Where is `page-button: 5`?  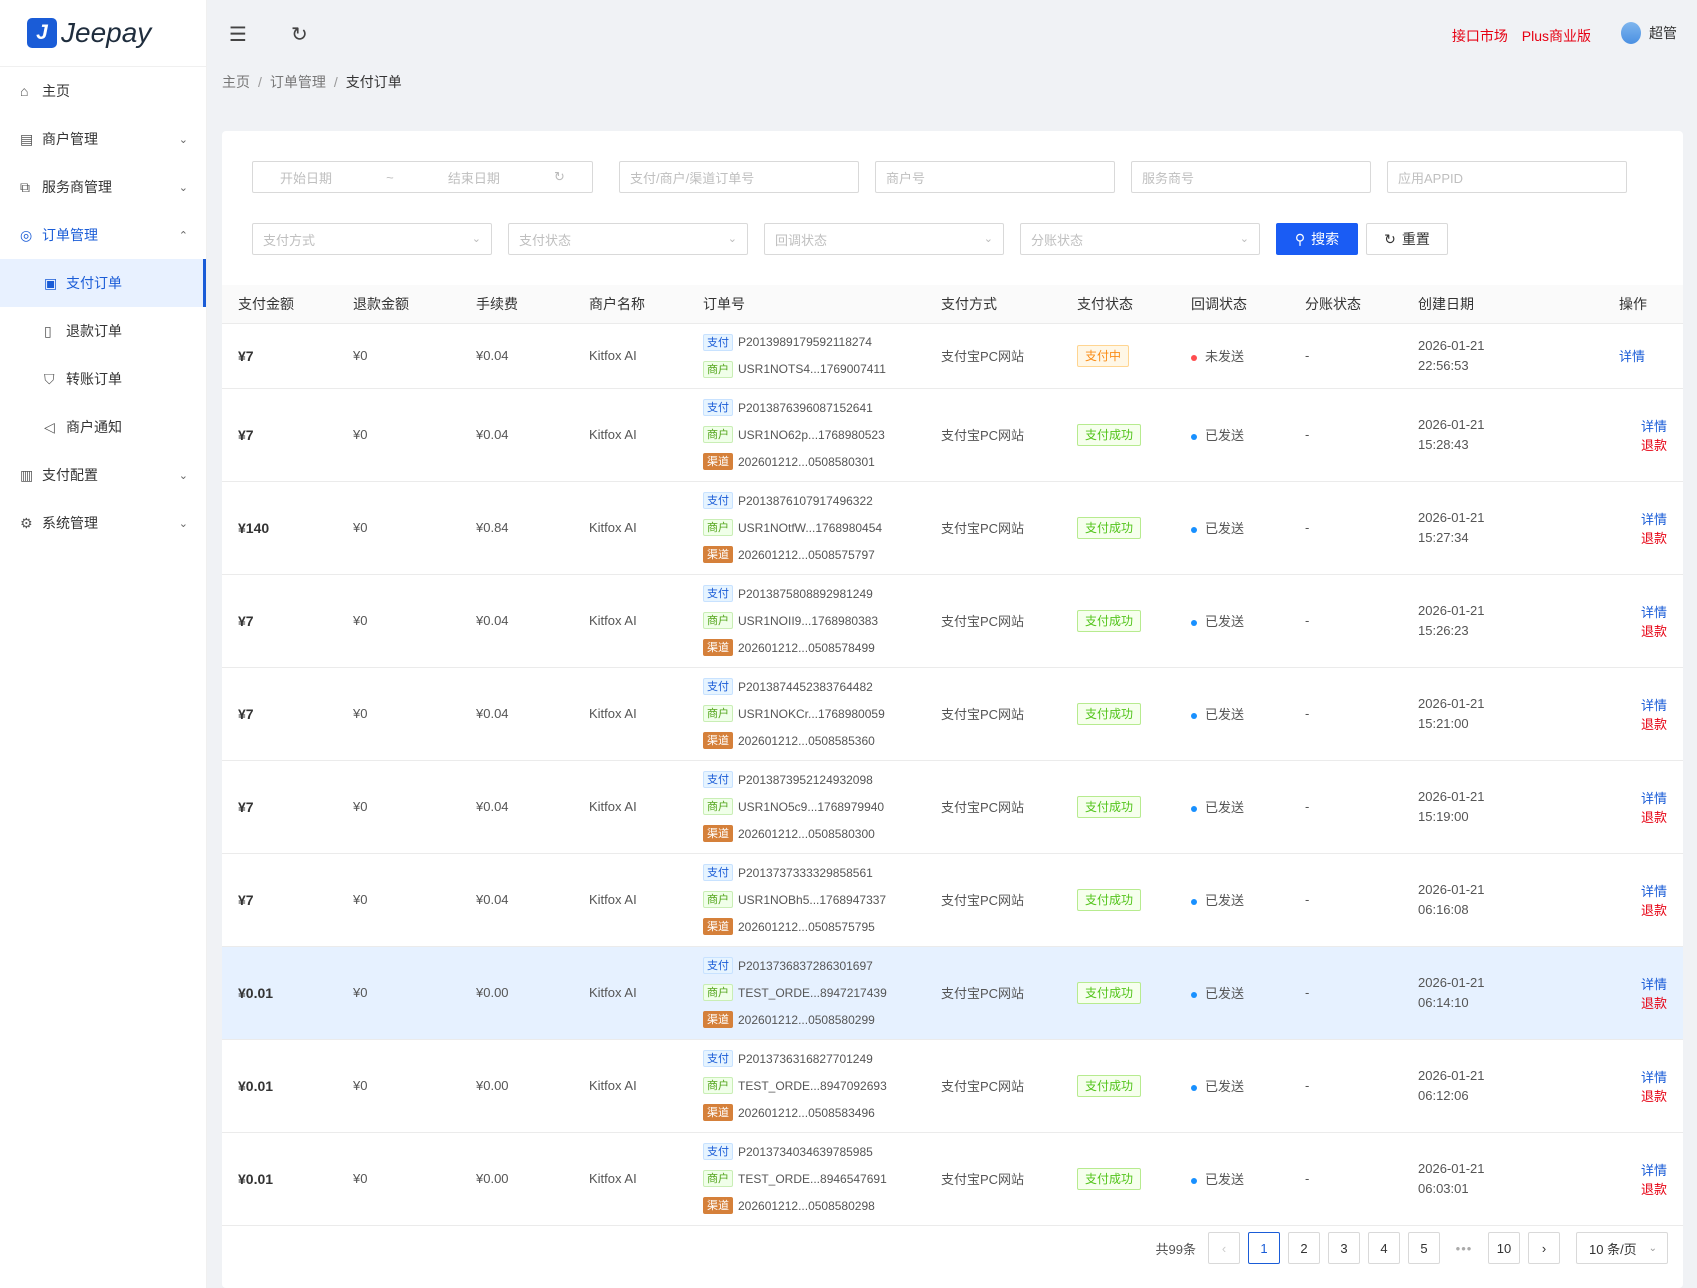 page-button: 5 is located at coordinates (1424, 1248).